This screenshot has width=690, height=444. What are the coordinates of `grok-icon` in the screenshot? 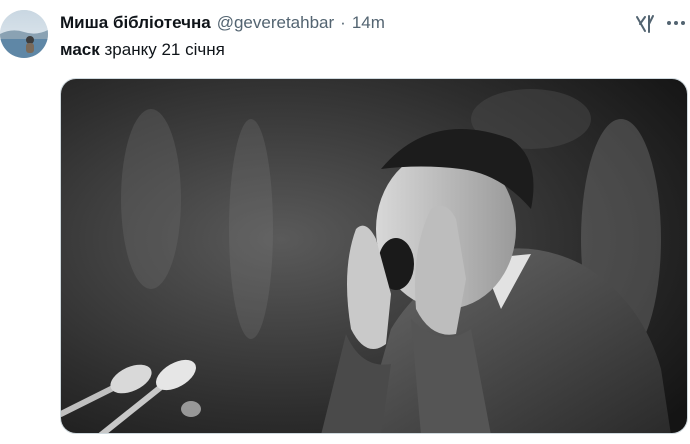 It's located at (645, 24).